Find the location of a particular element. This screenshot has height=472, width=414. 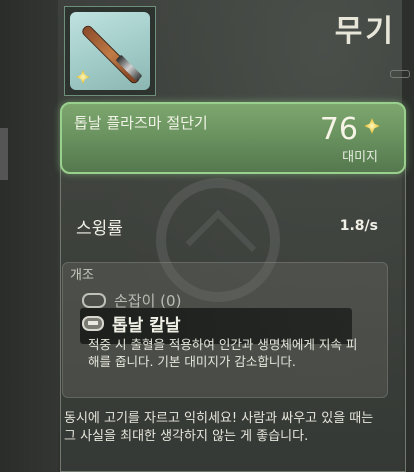

rarity-star-icon is located at coordinates (83, 77).